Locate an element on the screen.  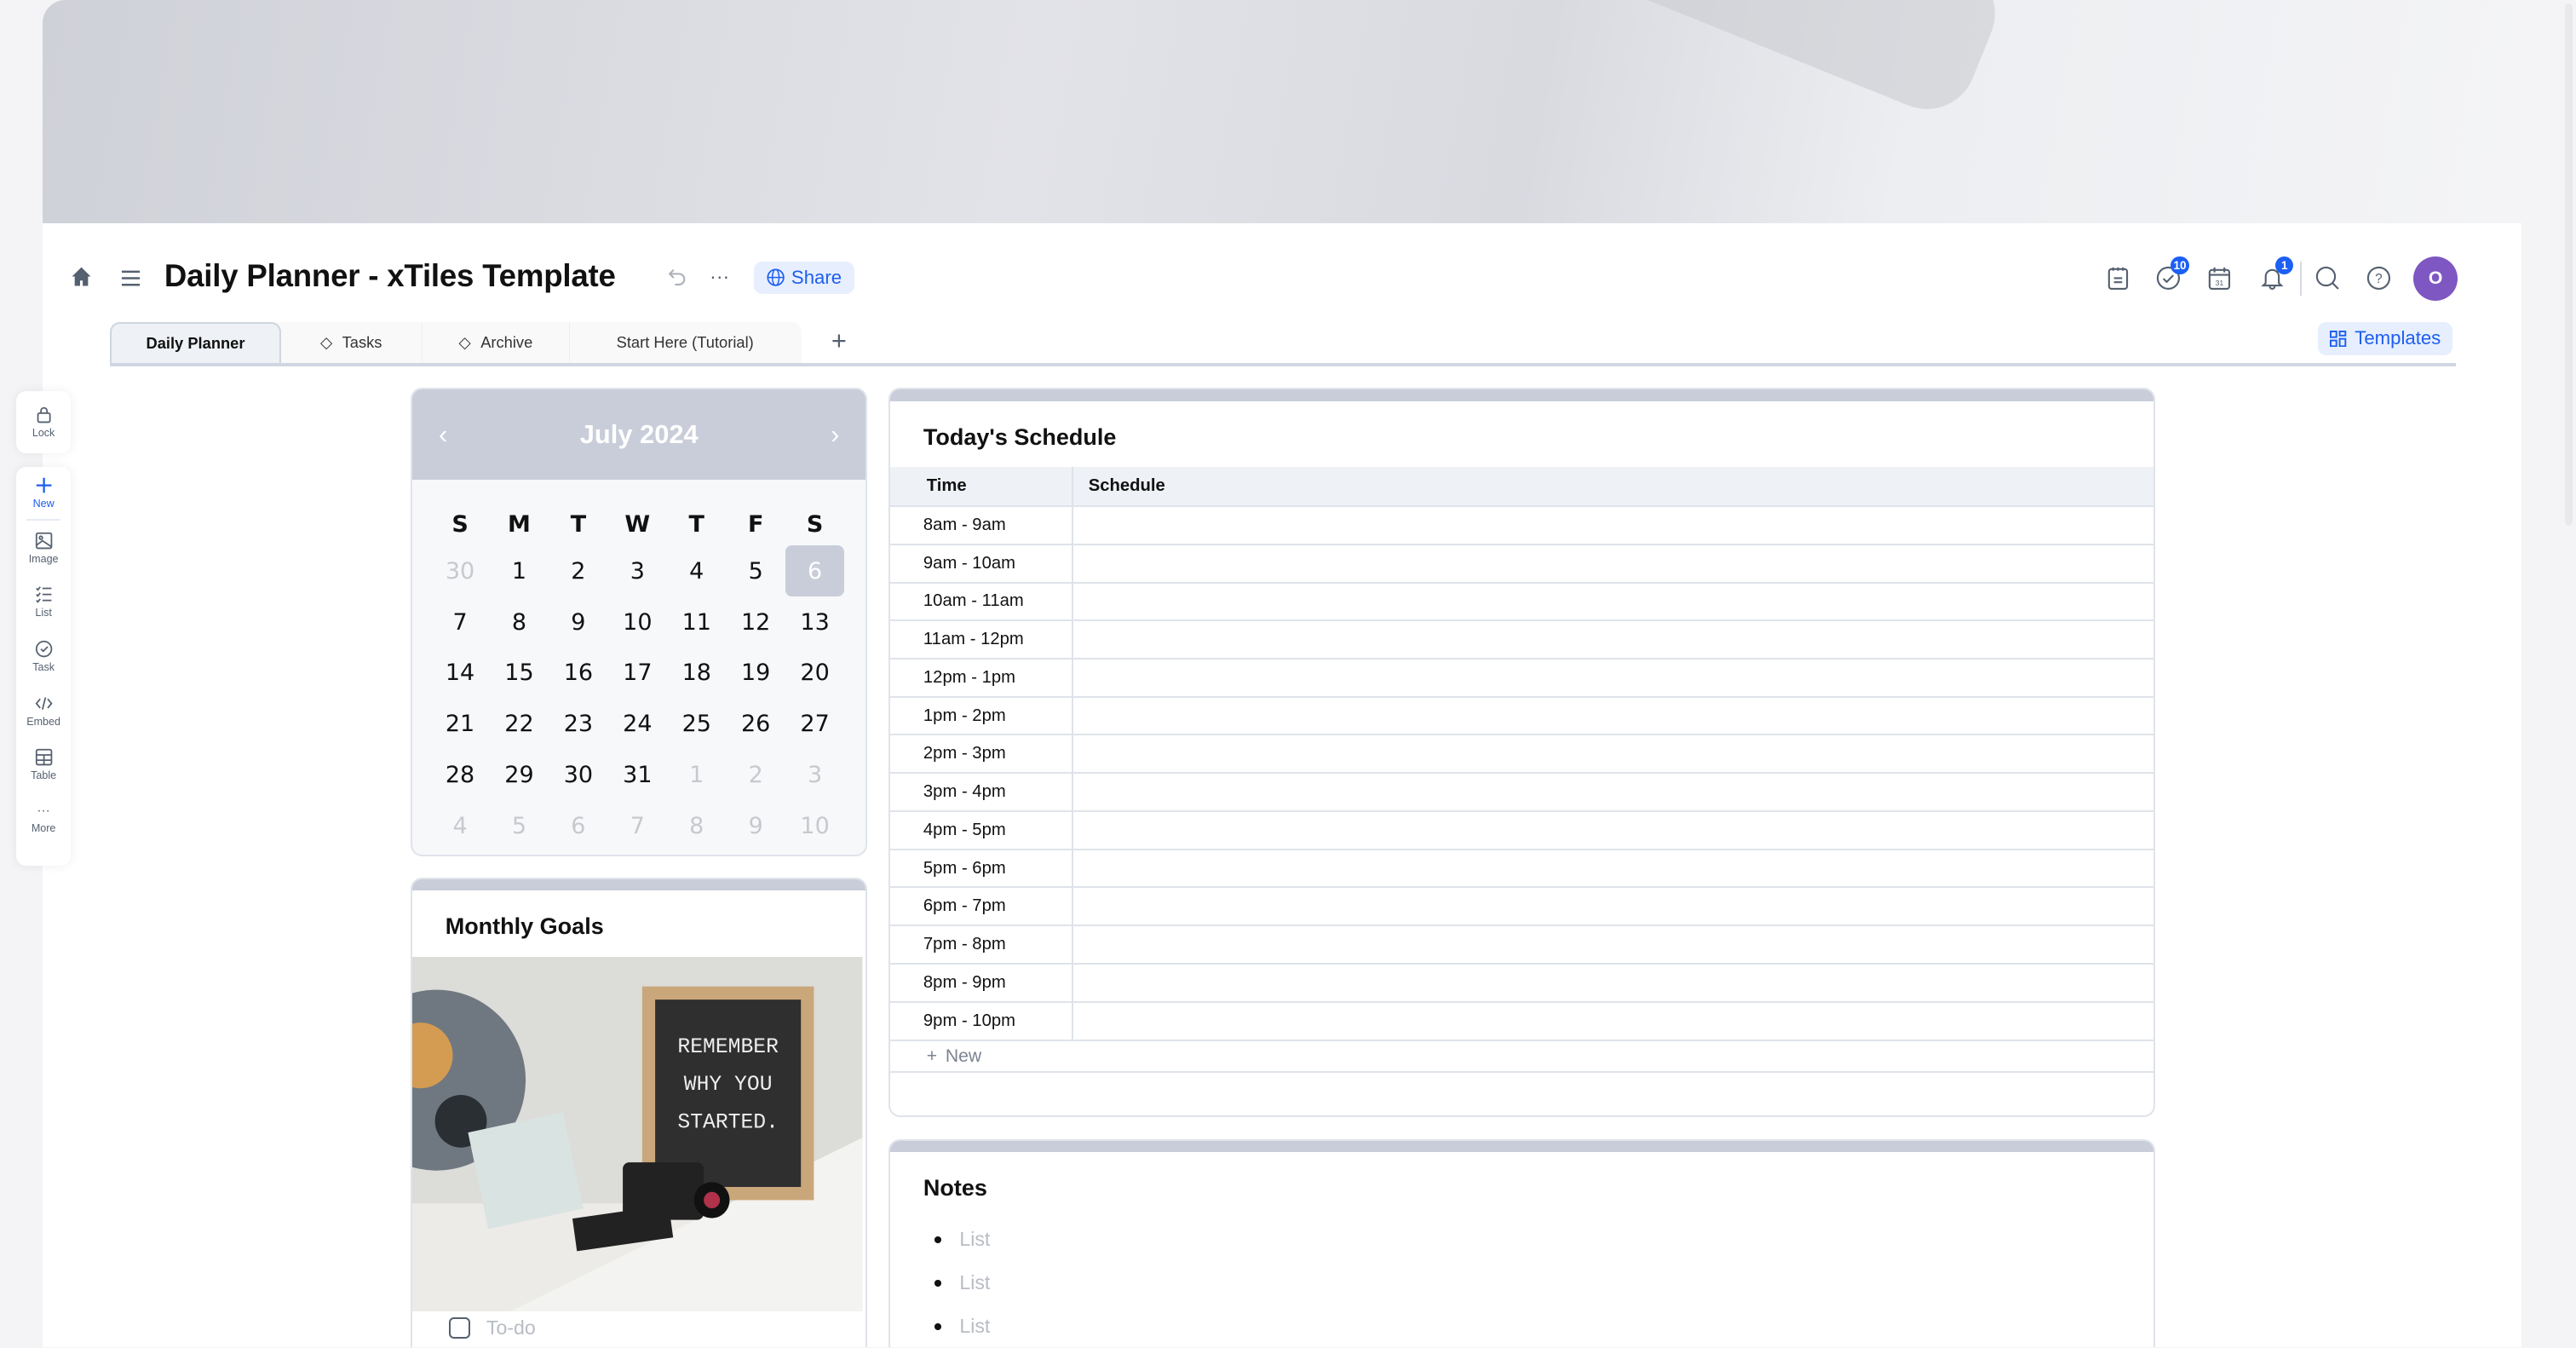
time-cell: 1pm - 2pm is located at coordinates (982, 715).